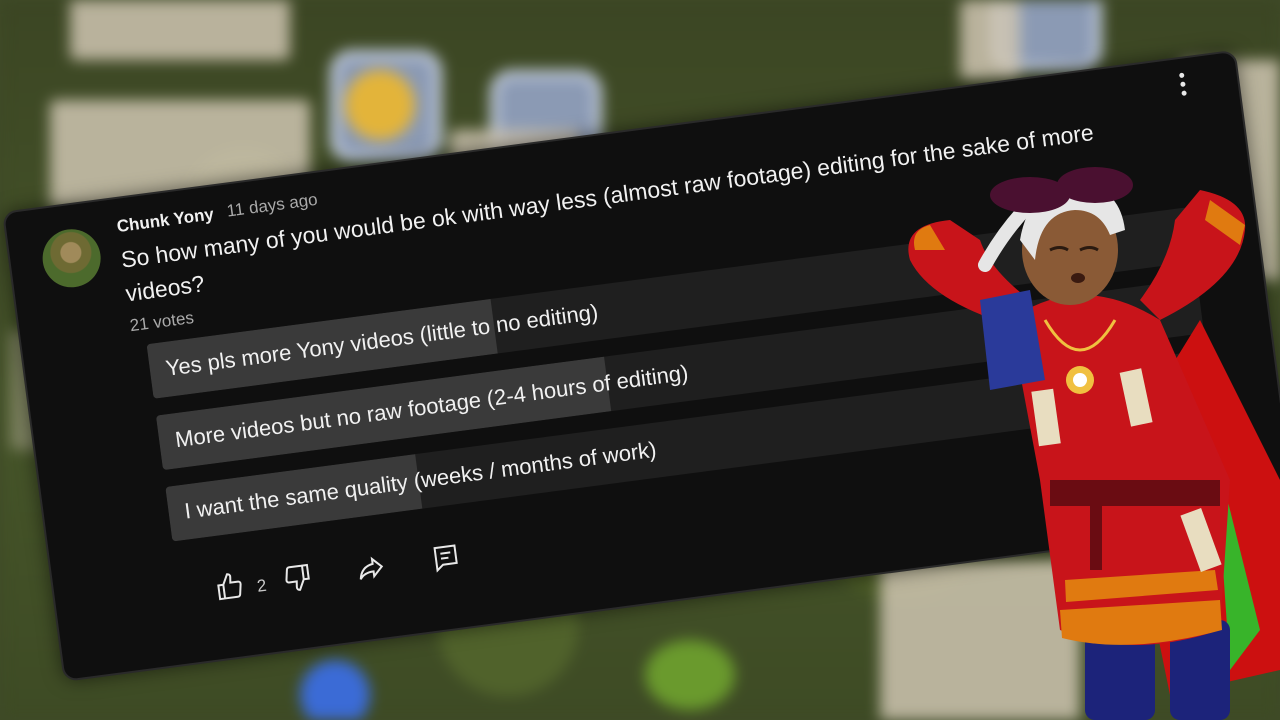 The height and width of the screenshot is (720, 1280). Describe the element at coordinates (272, 206) in the screenshot. I see `comment-timestamp: 11 days ago` at that location.